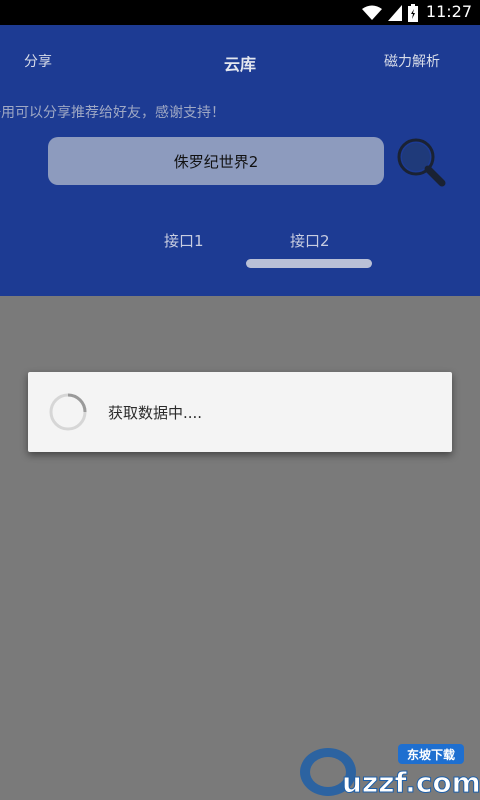 This screenshot has width=480, height=800. What do you see at coordinates (240, 63) in the screenshot?
I see `tab-cloud: 云库` at bounding box center [240, 63].